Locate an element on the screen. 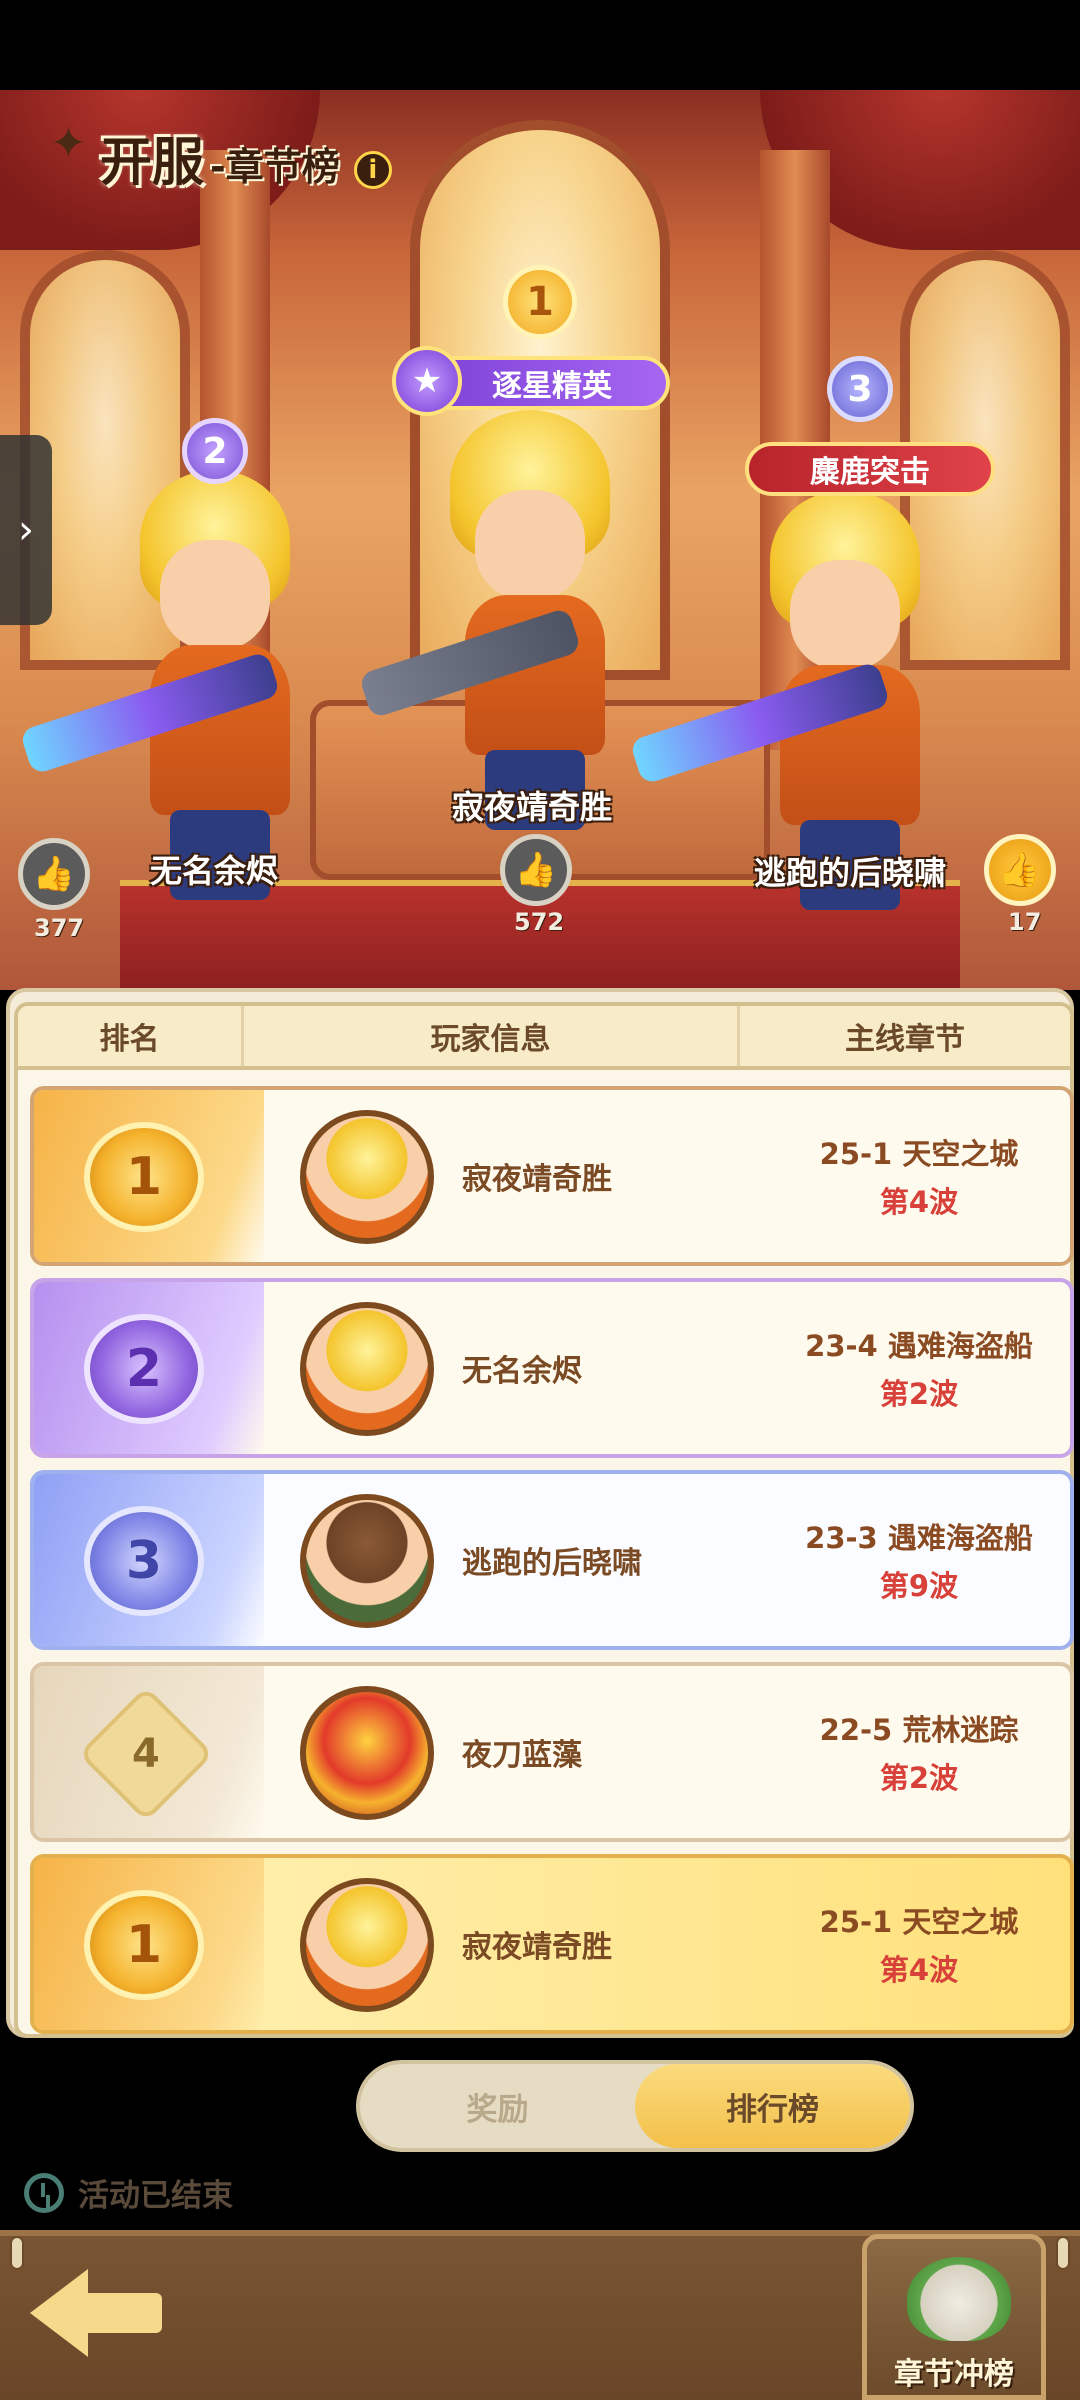 Image resolution: width=1080 pixels, height=2400 pixels. rank-number: 4 is located at coordinates (146, 1754).